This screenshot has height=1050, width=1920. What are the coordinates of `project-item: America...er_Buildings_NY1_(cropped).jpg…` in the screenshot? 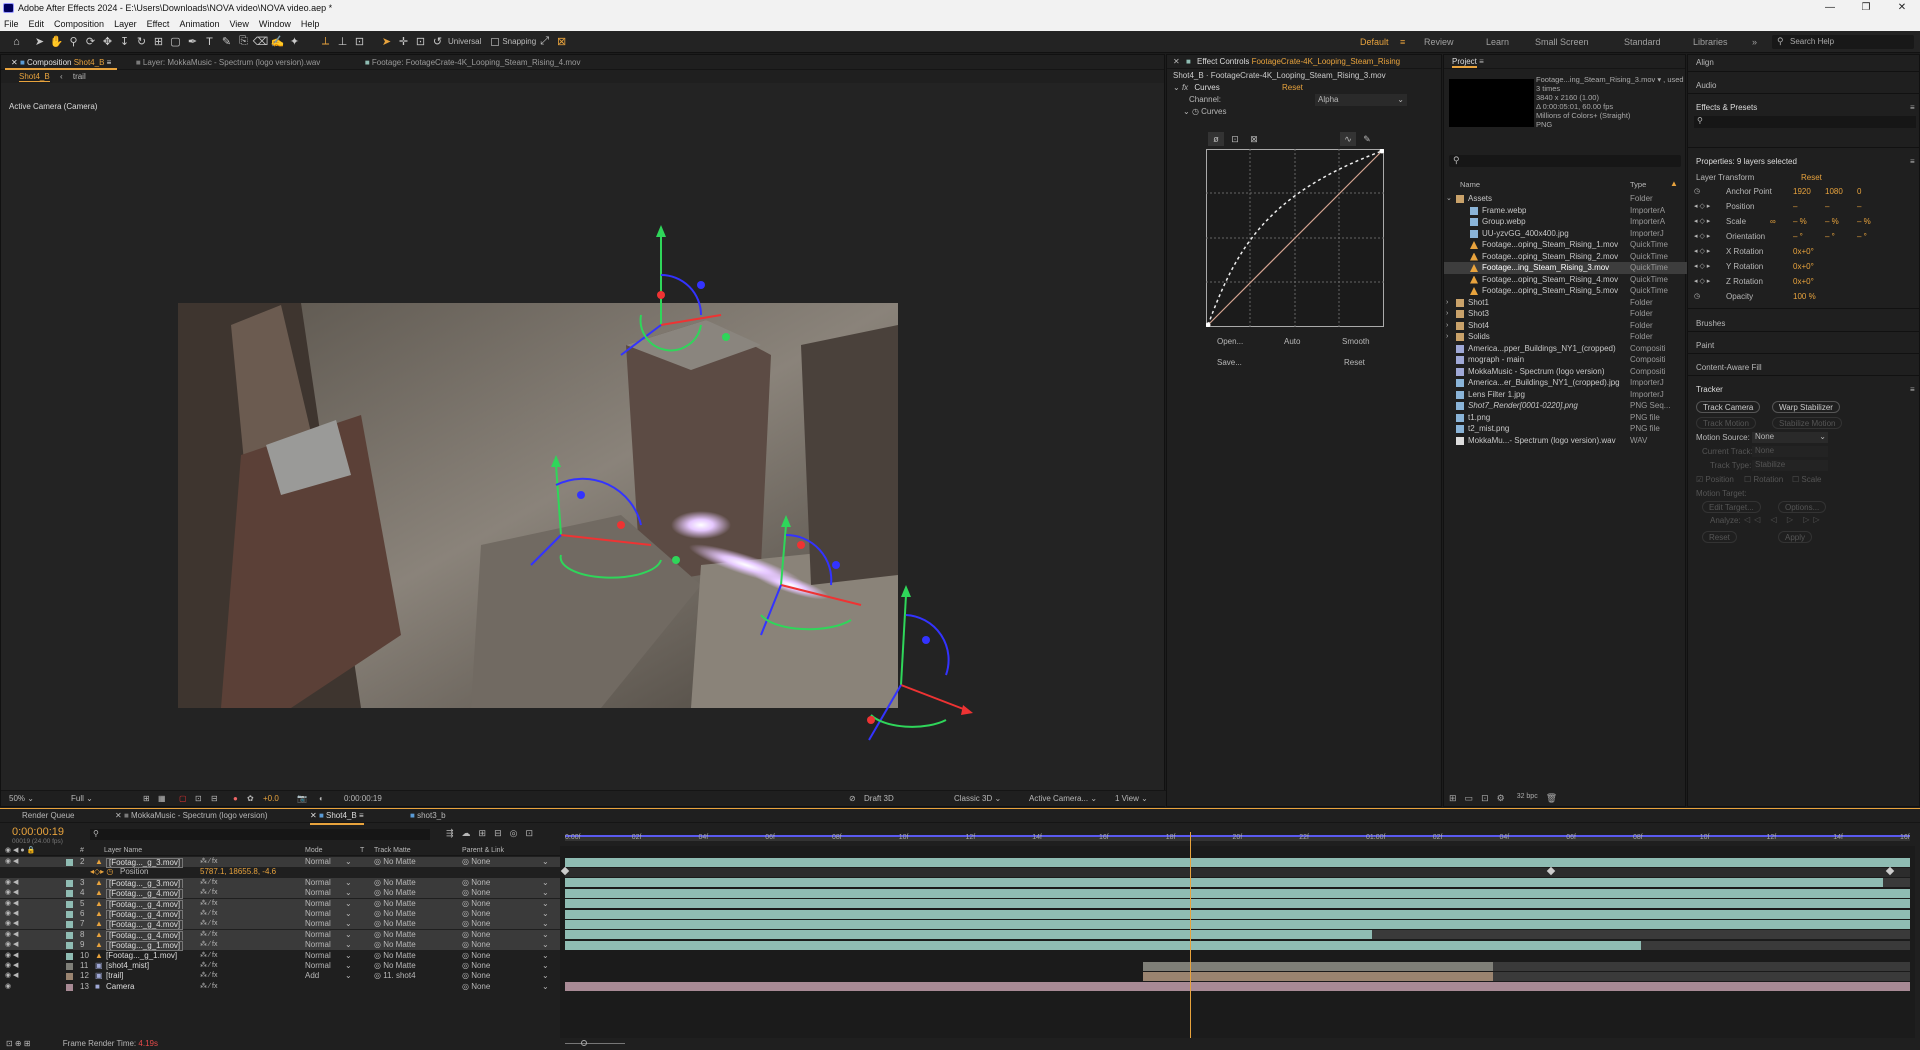 It's located at (1565, 383).